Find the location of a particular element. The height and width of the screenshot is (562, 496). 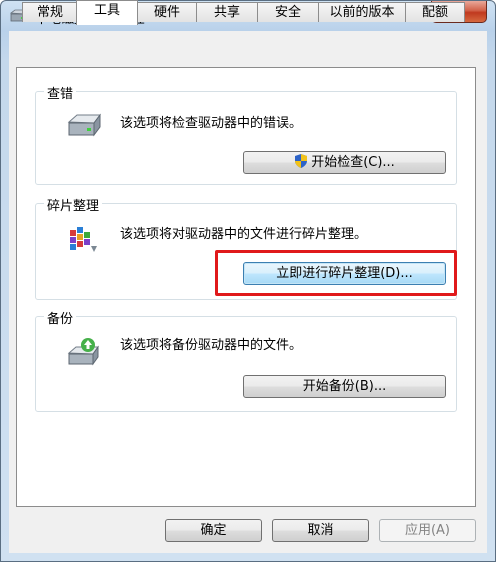

tab-sharing: 共享 is located at coordinates (227, 12).